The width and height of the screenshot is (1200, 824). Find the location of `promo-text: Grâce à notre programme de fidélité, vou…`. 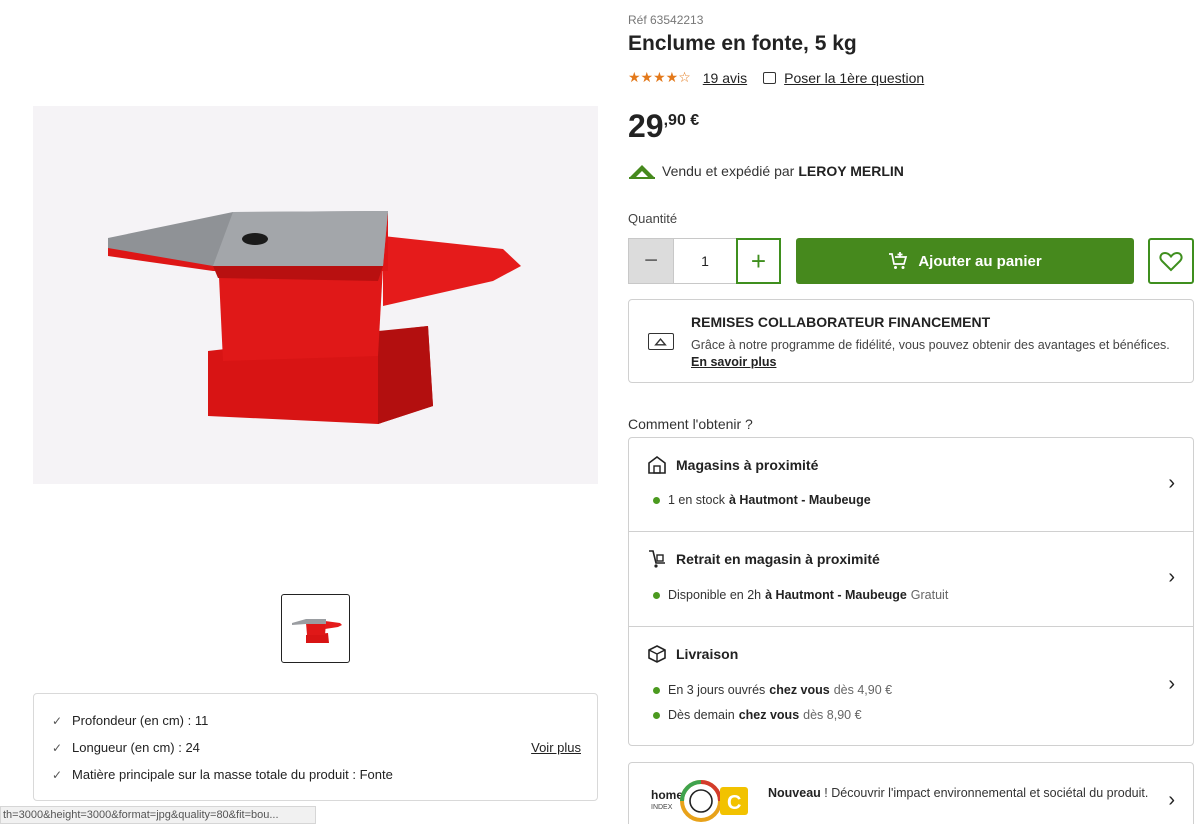

promo-text: Grâce à notre programme de fidélité, vou… is located at coordinates (931, 354).